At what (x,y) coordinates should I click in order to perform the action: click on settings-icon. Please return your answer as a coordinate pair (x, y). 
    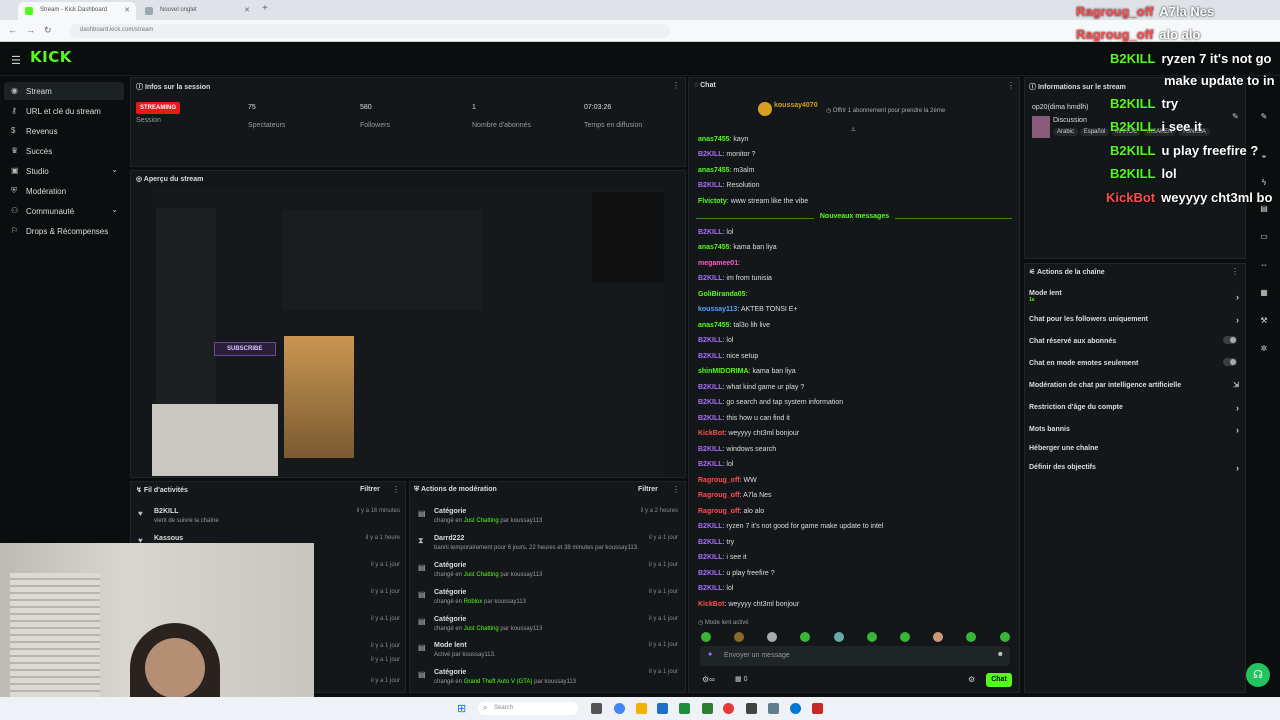
    Looking at the image, I should click on (773, 708).